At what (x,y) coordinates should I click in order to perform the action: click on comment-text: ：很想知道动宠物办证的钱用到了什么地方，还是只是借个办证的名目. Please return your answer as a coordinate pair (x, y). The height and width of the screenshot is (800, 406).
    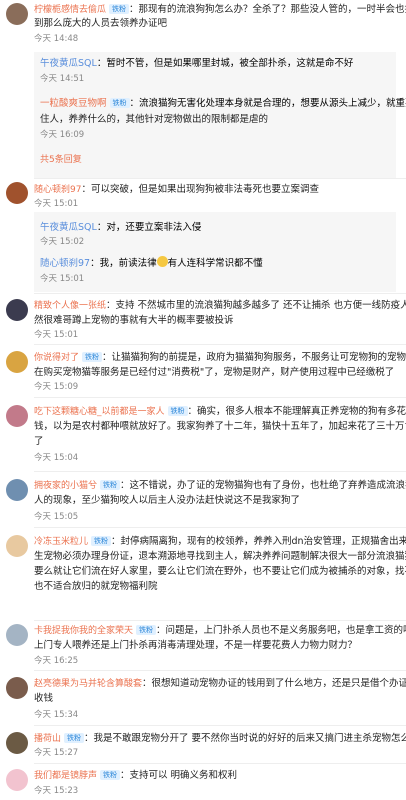
    Looking at the image, I should click on (274, 683).